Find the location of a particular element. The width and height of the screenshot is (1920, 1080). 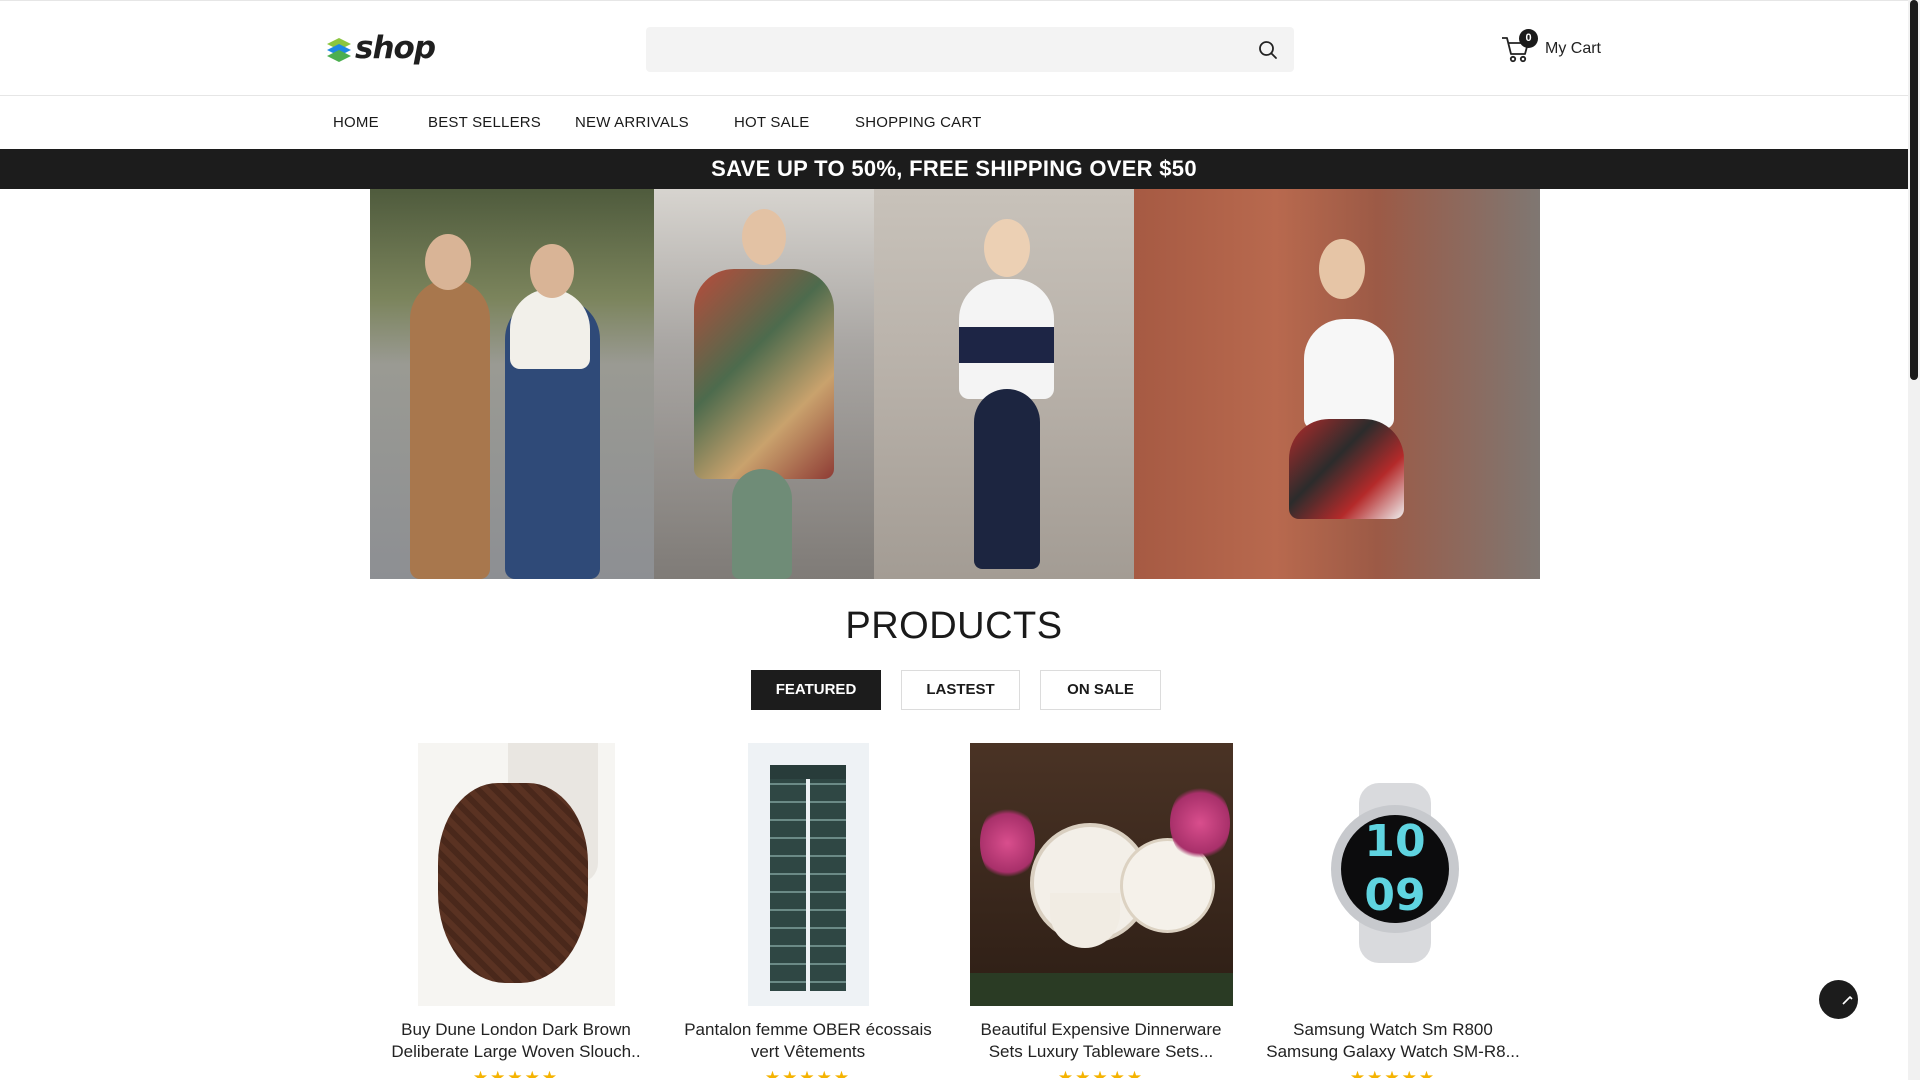

product-title-line: vert Vêtements is located at coordinates (808, 1051).